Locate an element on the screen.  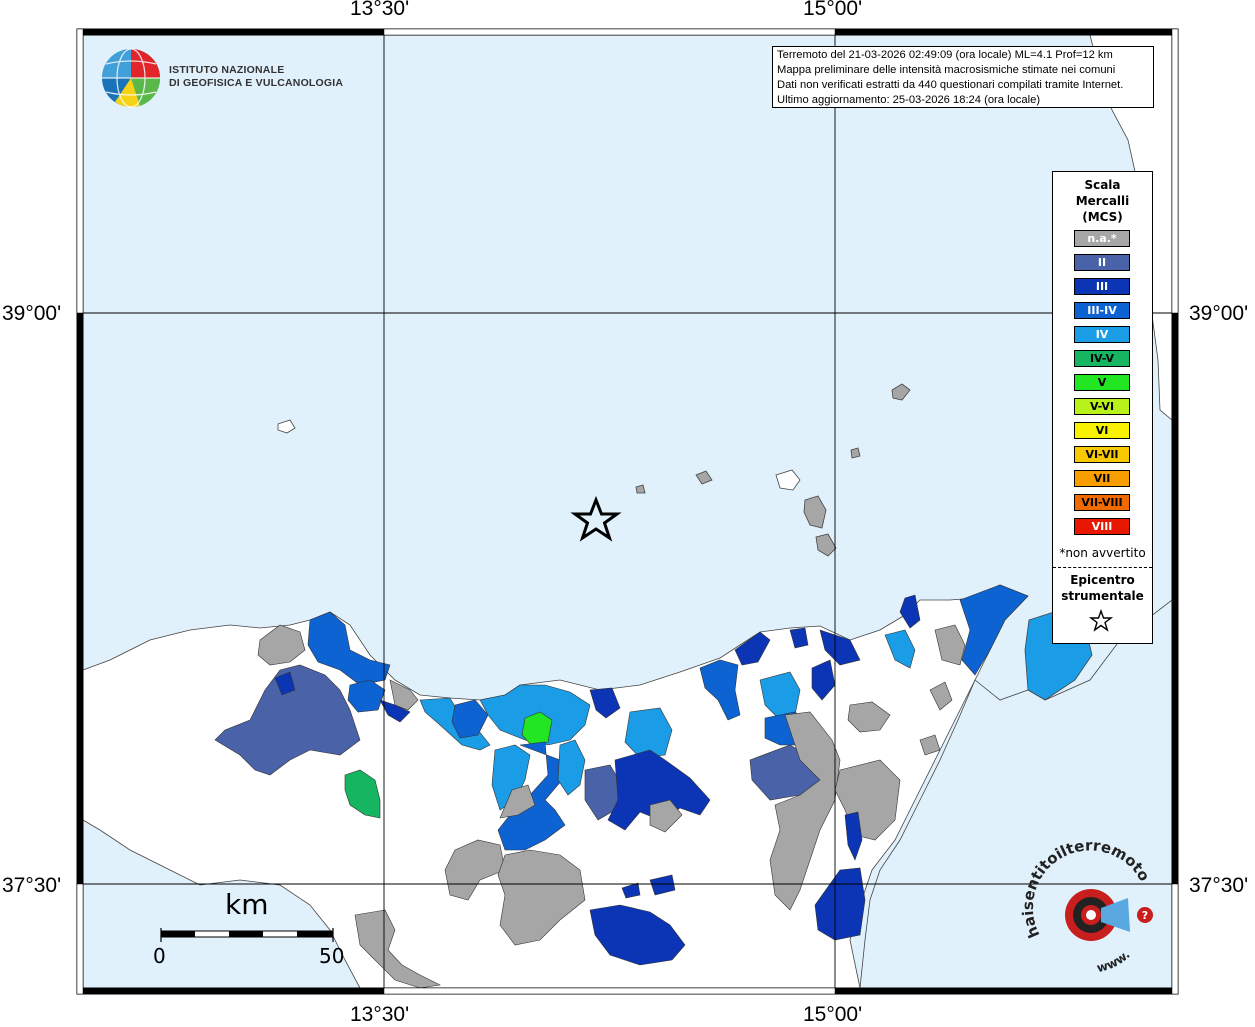
lon-label-bottom-right: 15°00' is located at coordinates (833, 1014).